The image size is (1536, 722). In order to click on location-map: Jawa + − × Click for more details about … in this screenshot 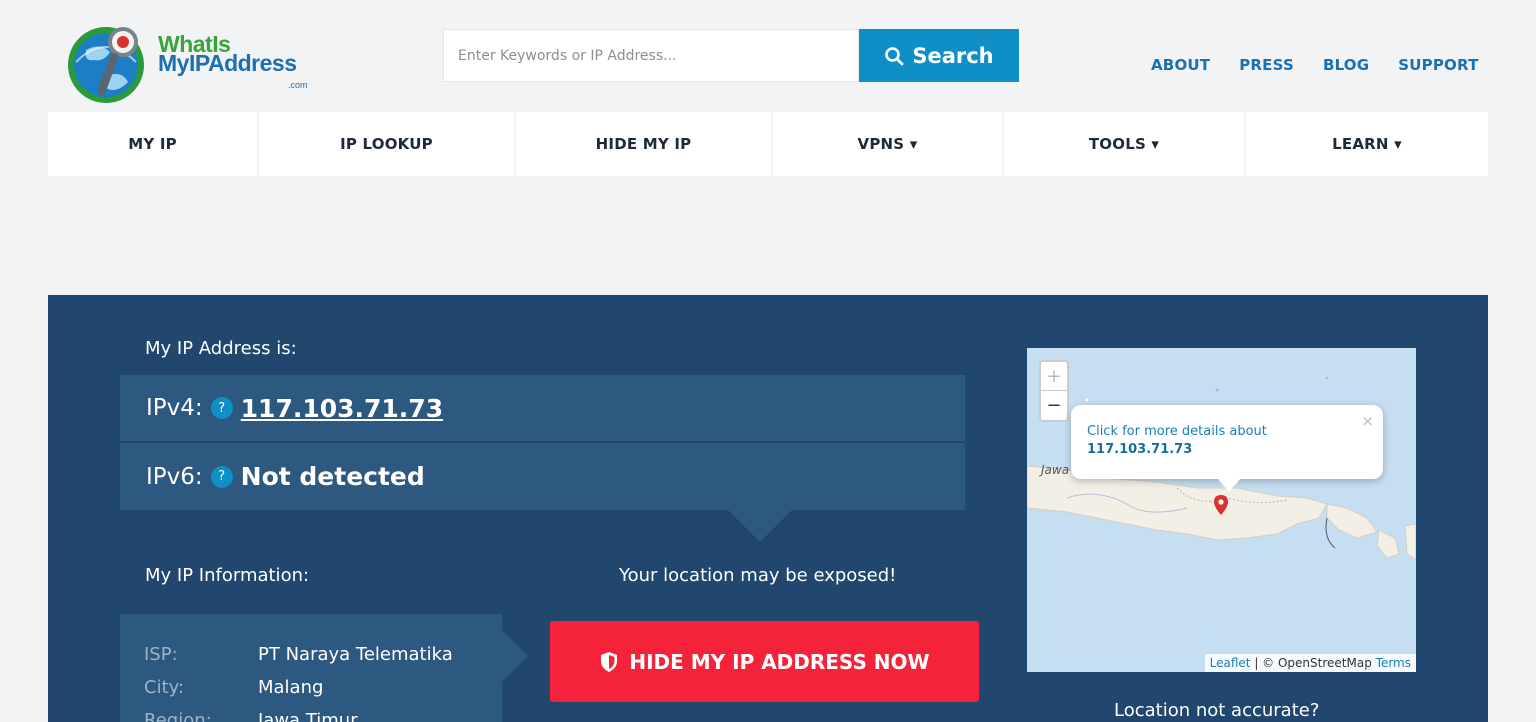, I will do `click(1221, 510)`.